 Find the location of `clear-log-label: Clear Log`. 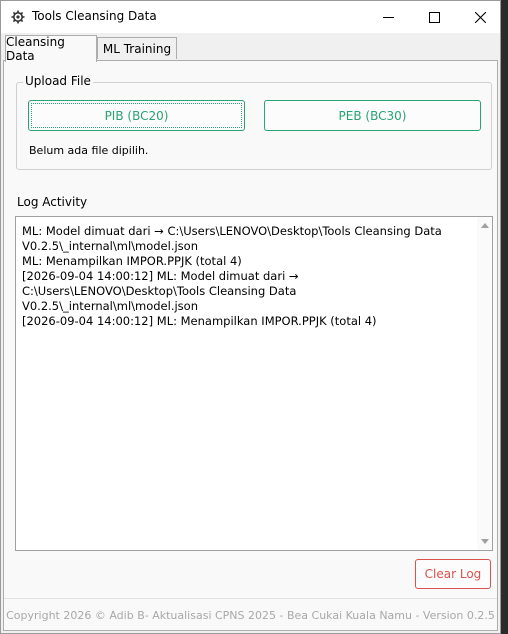

clear-log-label: Clear Log is located at coordinates (453, 574).